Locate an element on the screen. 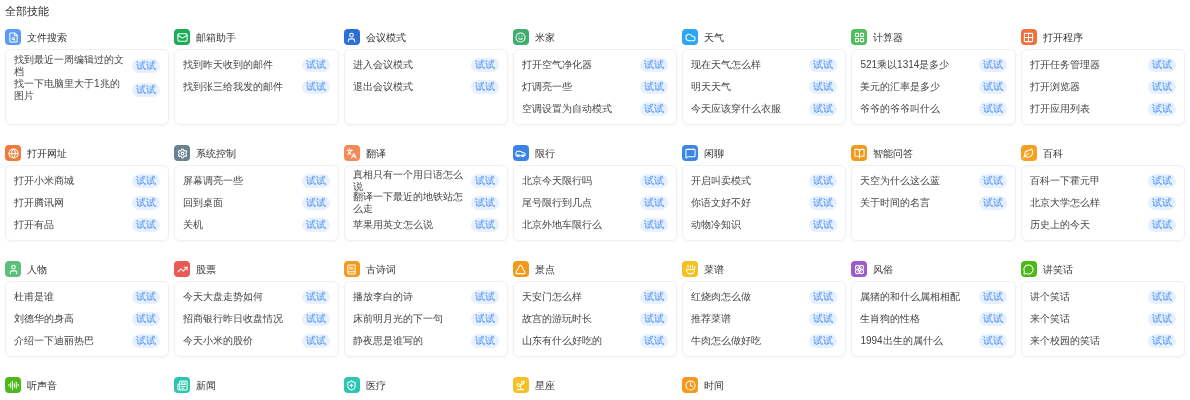  example-query: 天安门怎么样 is located at coordinates (551, 297).